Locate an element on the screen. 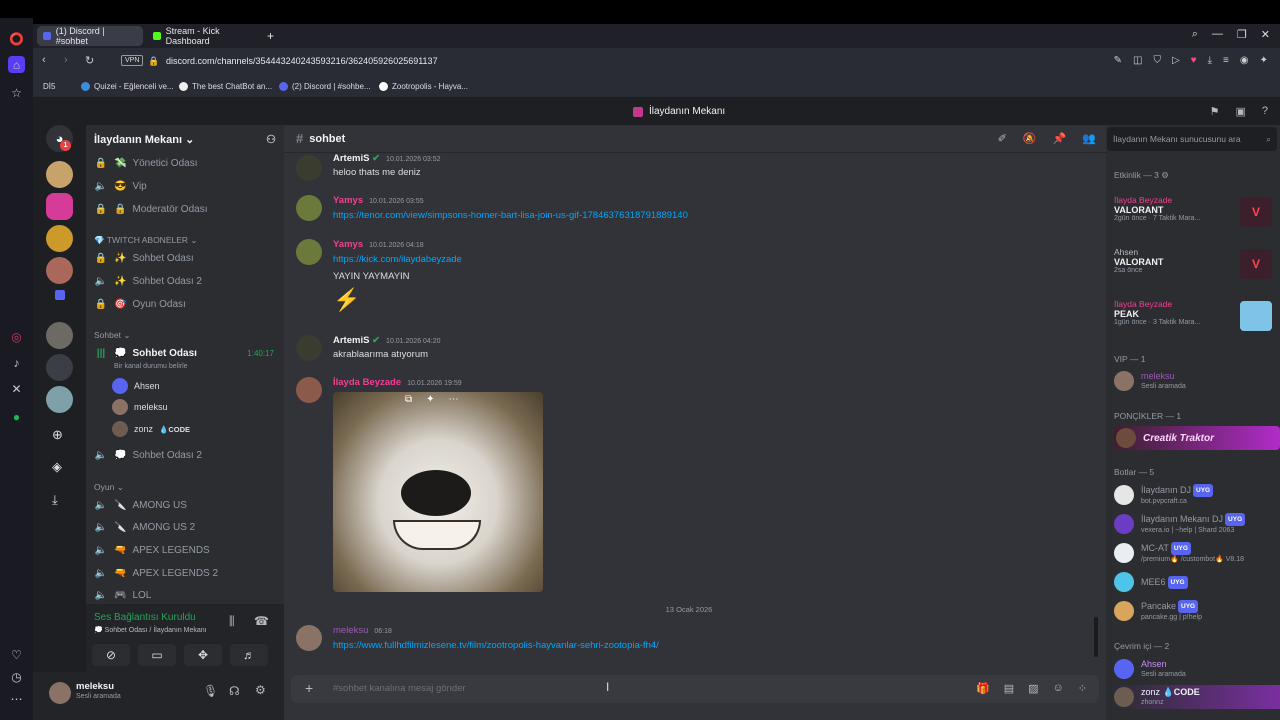  flag-icon: ⚑ is located at coordinates (1215, 111).